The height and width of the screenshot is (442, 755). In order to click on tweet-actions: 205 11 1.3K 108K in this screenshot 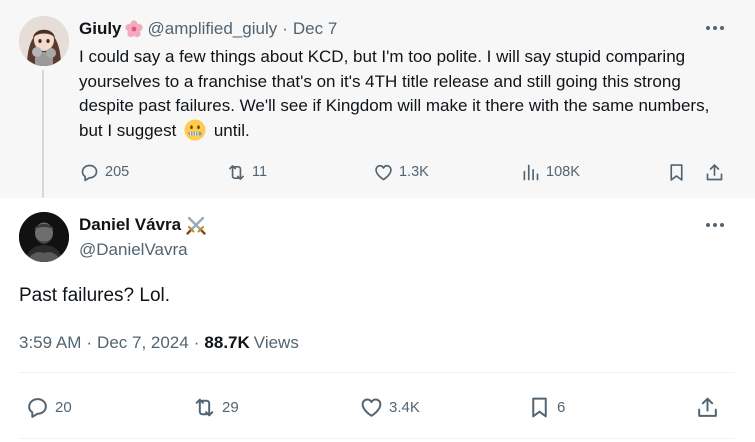, I will do `click(377, 172)`.